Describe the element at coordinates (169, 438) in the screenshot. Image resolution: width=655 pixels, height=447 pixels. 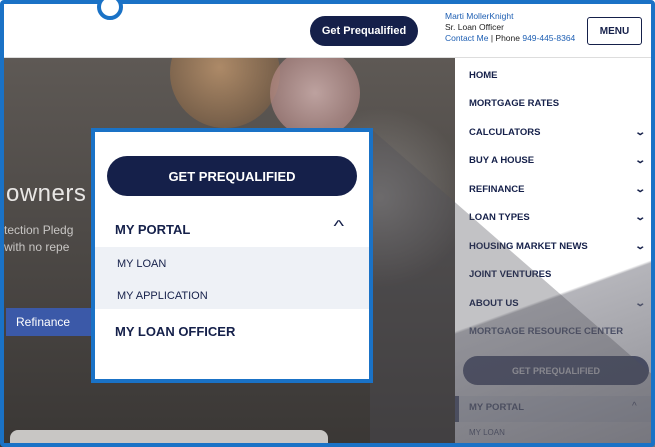
I see `hero-bottom-card` at that location.